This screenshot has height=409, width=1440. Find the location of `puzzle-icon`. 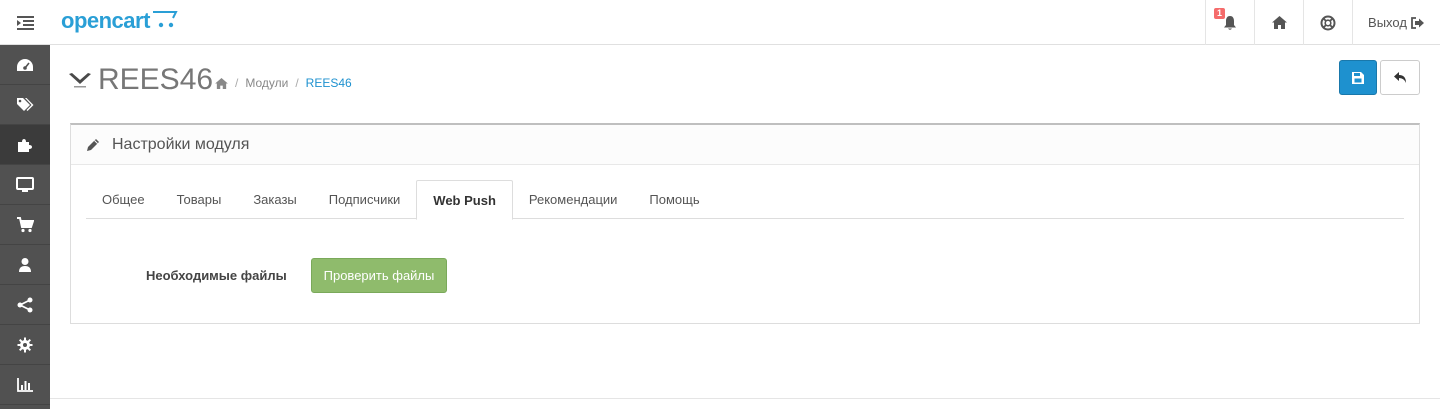

puzzle-icon is located at coordinates (25, 145).